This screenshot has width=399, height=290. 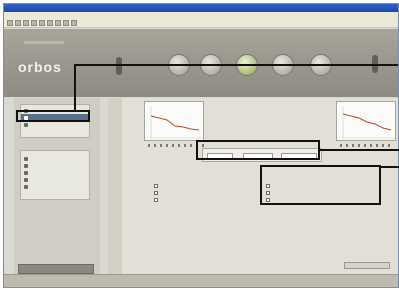 What do you see at coordinates (258, 150) in the screenshot?
I see `callout-box-range` at bounding box center [258, 150].